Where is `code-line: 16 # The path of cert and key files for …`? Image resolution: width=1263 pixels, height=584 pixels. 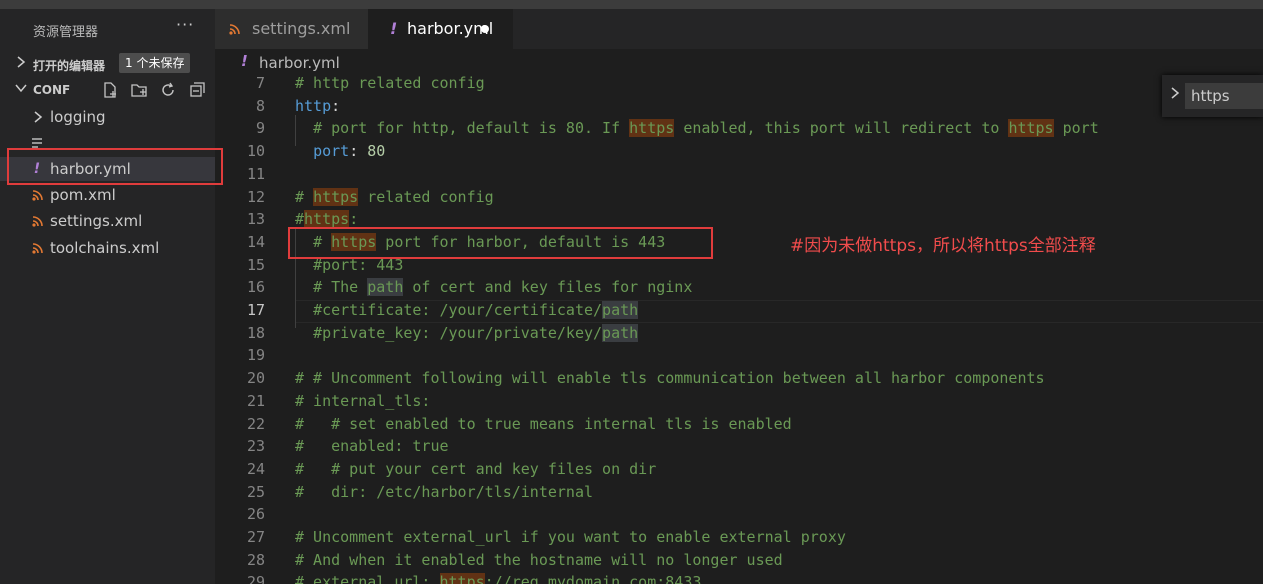
code-line: 16 # The path of cert and key files for … is located at coordinates (739, 287).